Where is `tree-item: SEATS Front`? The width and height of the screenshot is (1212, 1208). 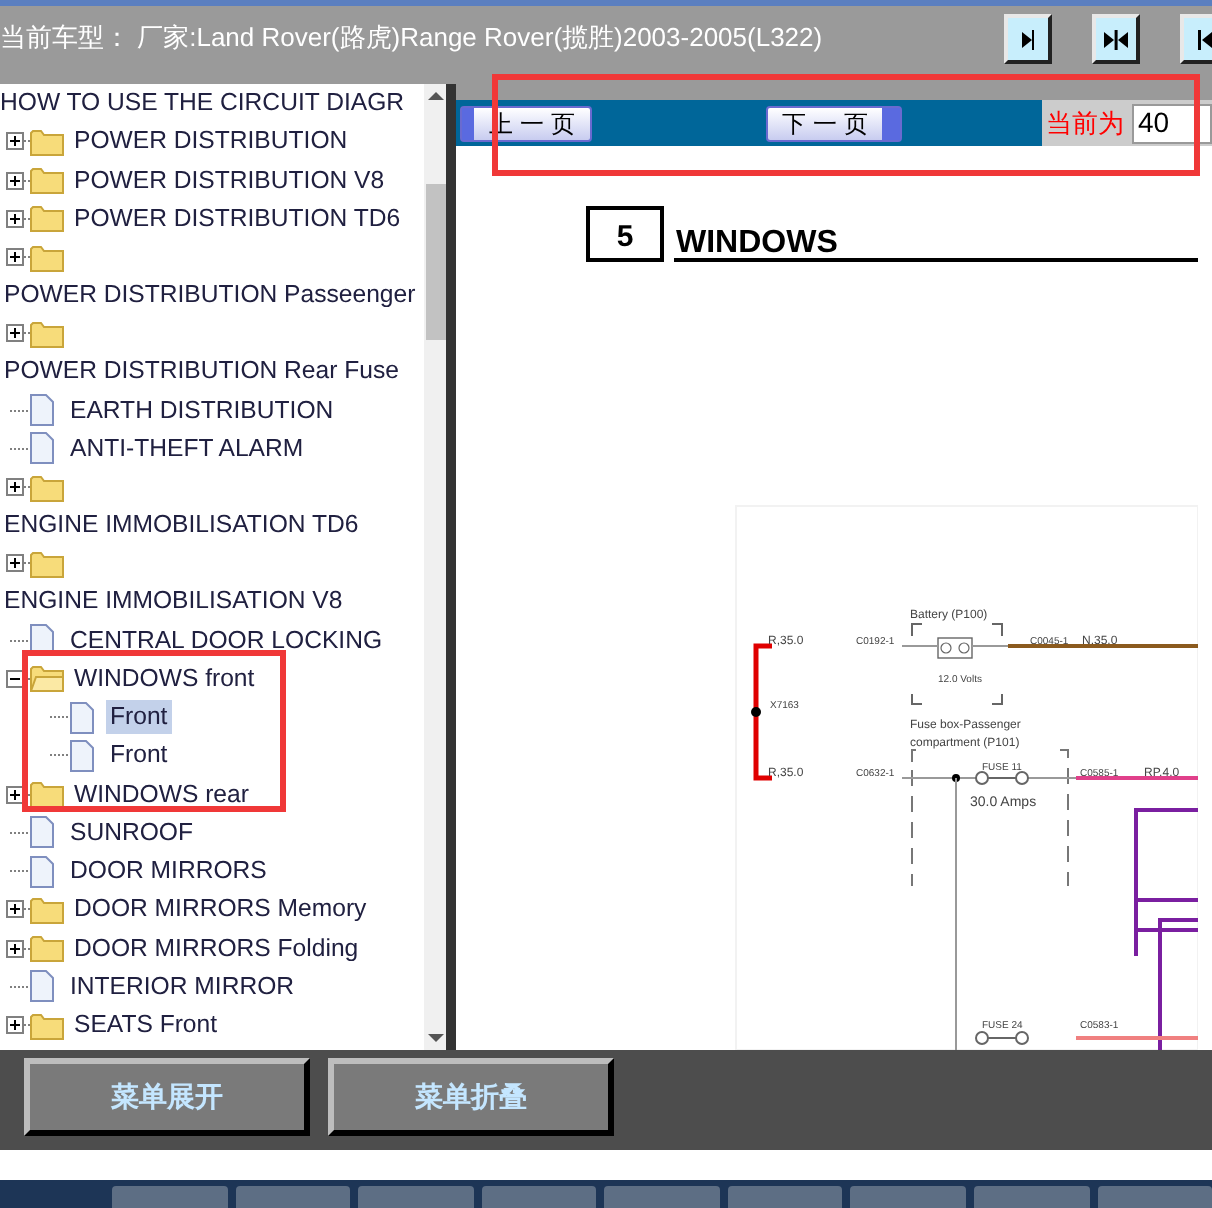
tree-item: SEATS Front is located at coordinates (146, 1025).